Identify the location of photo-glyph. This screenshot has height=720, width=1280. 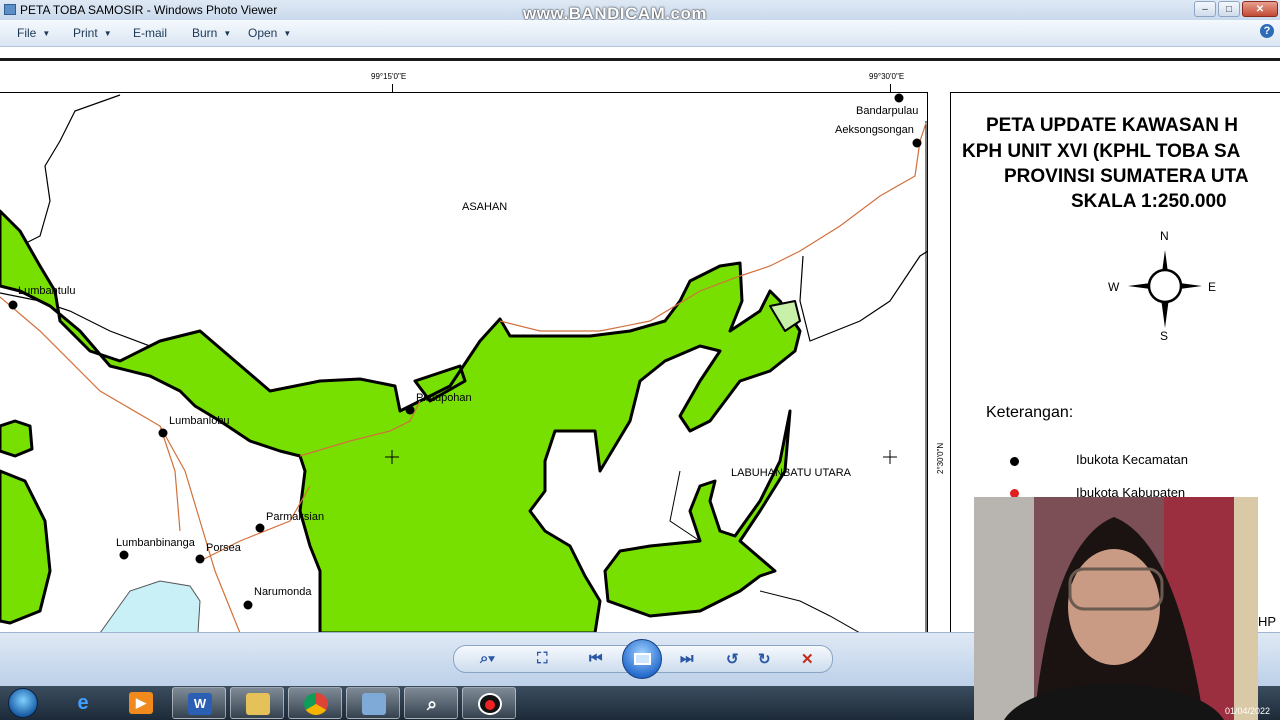
(374, 704).